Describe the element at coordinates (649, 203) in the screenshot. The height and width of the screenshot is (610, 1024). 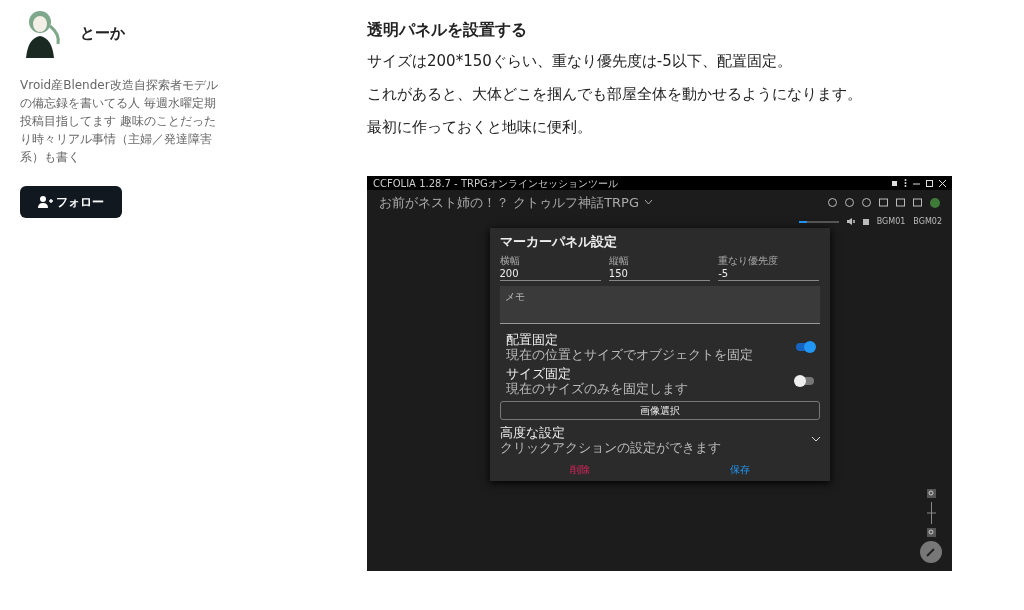
I see `chevron-down-icon` at that location.